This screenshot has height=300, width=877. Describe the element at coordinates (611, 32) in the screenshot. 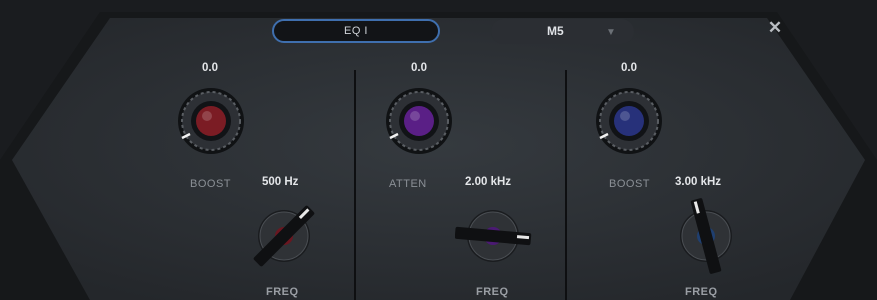

I see `chevron-down-icon: ▼` at that location.